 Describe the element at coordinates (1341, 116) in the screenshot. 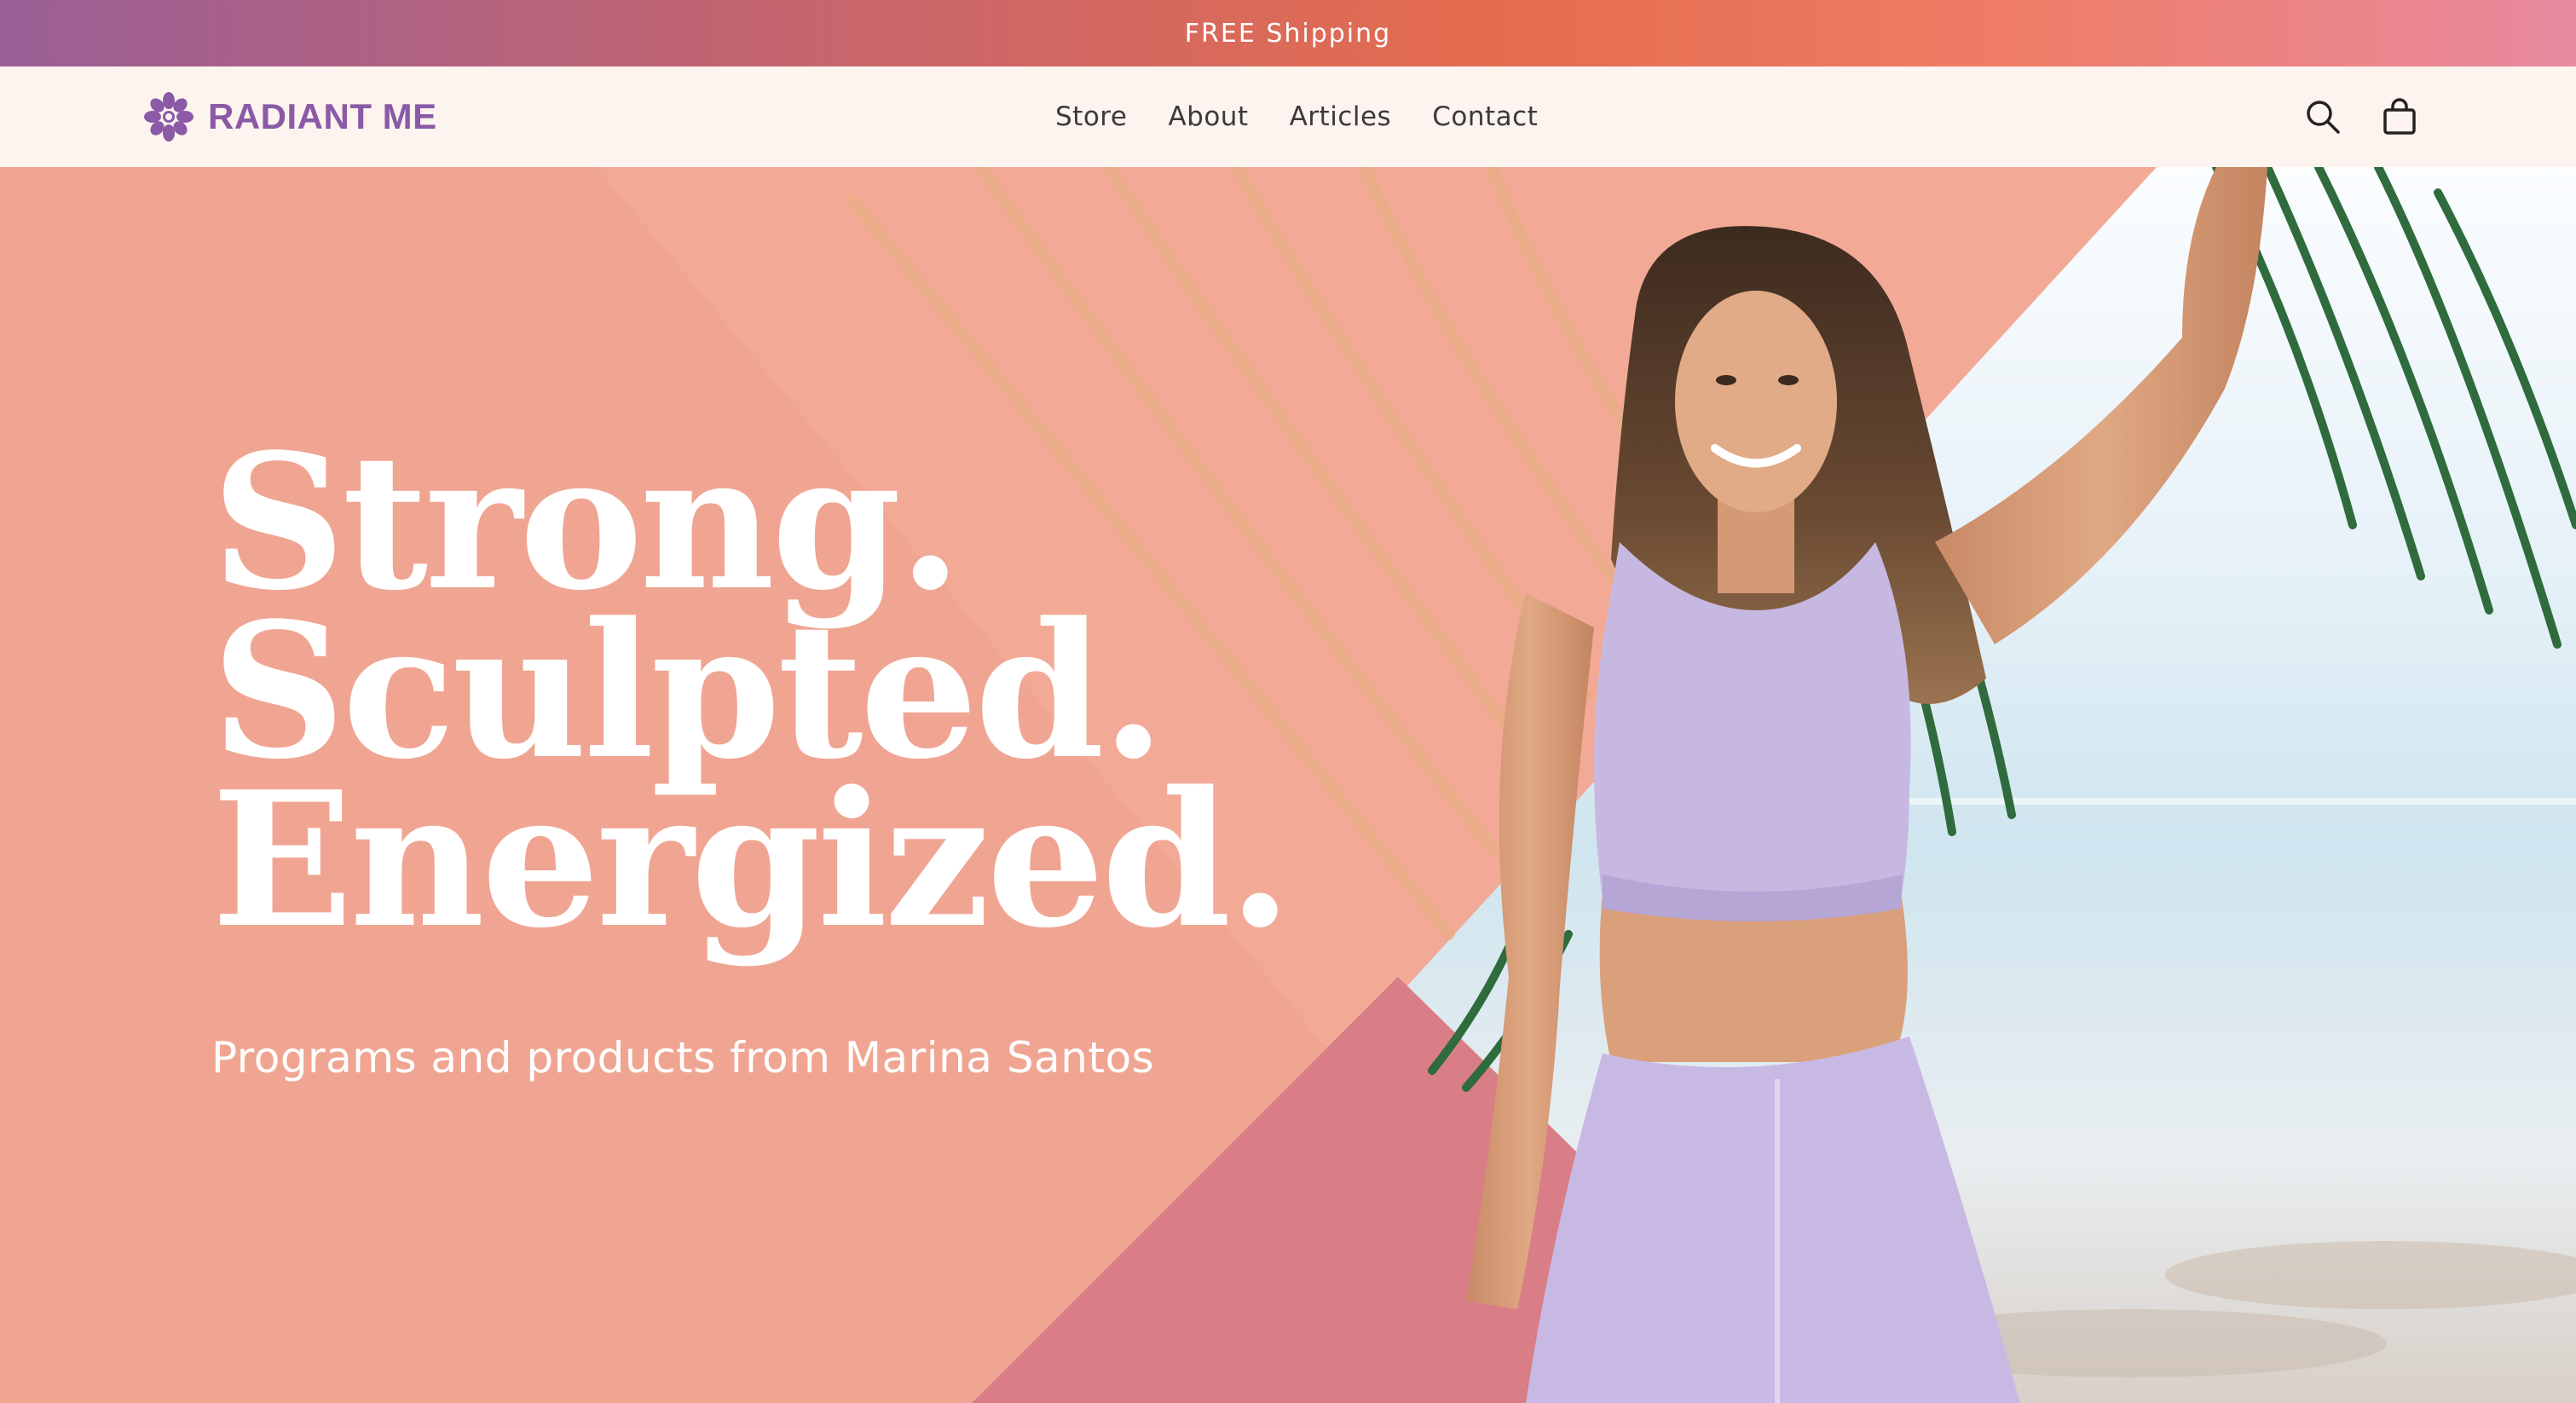

I see `nav-link-articles: Articles` at that location.